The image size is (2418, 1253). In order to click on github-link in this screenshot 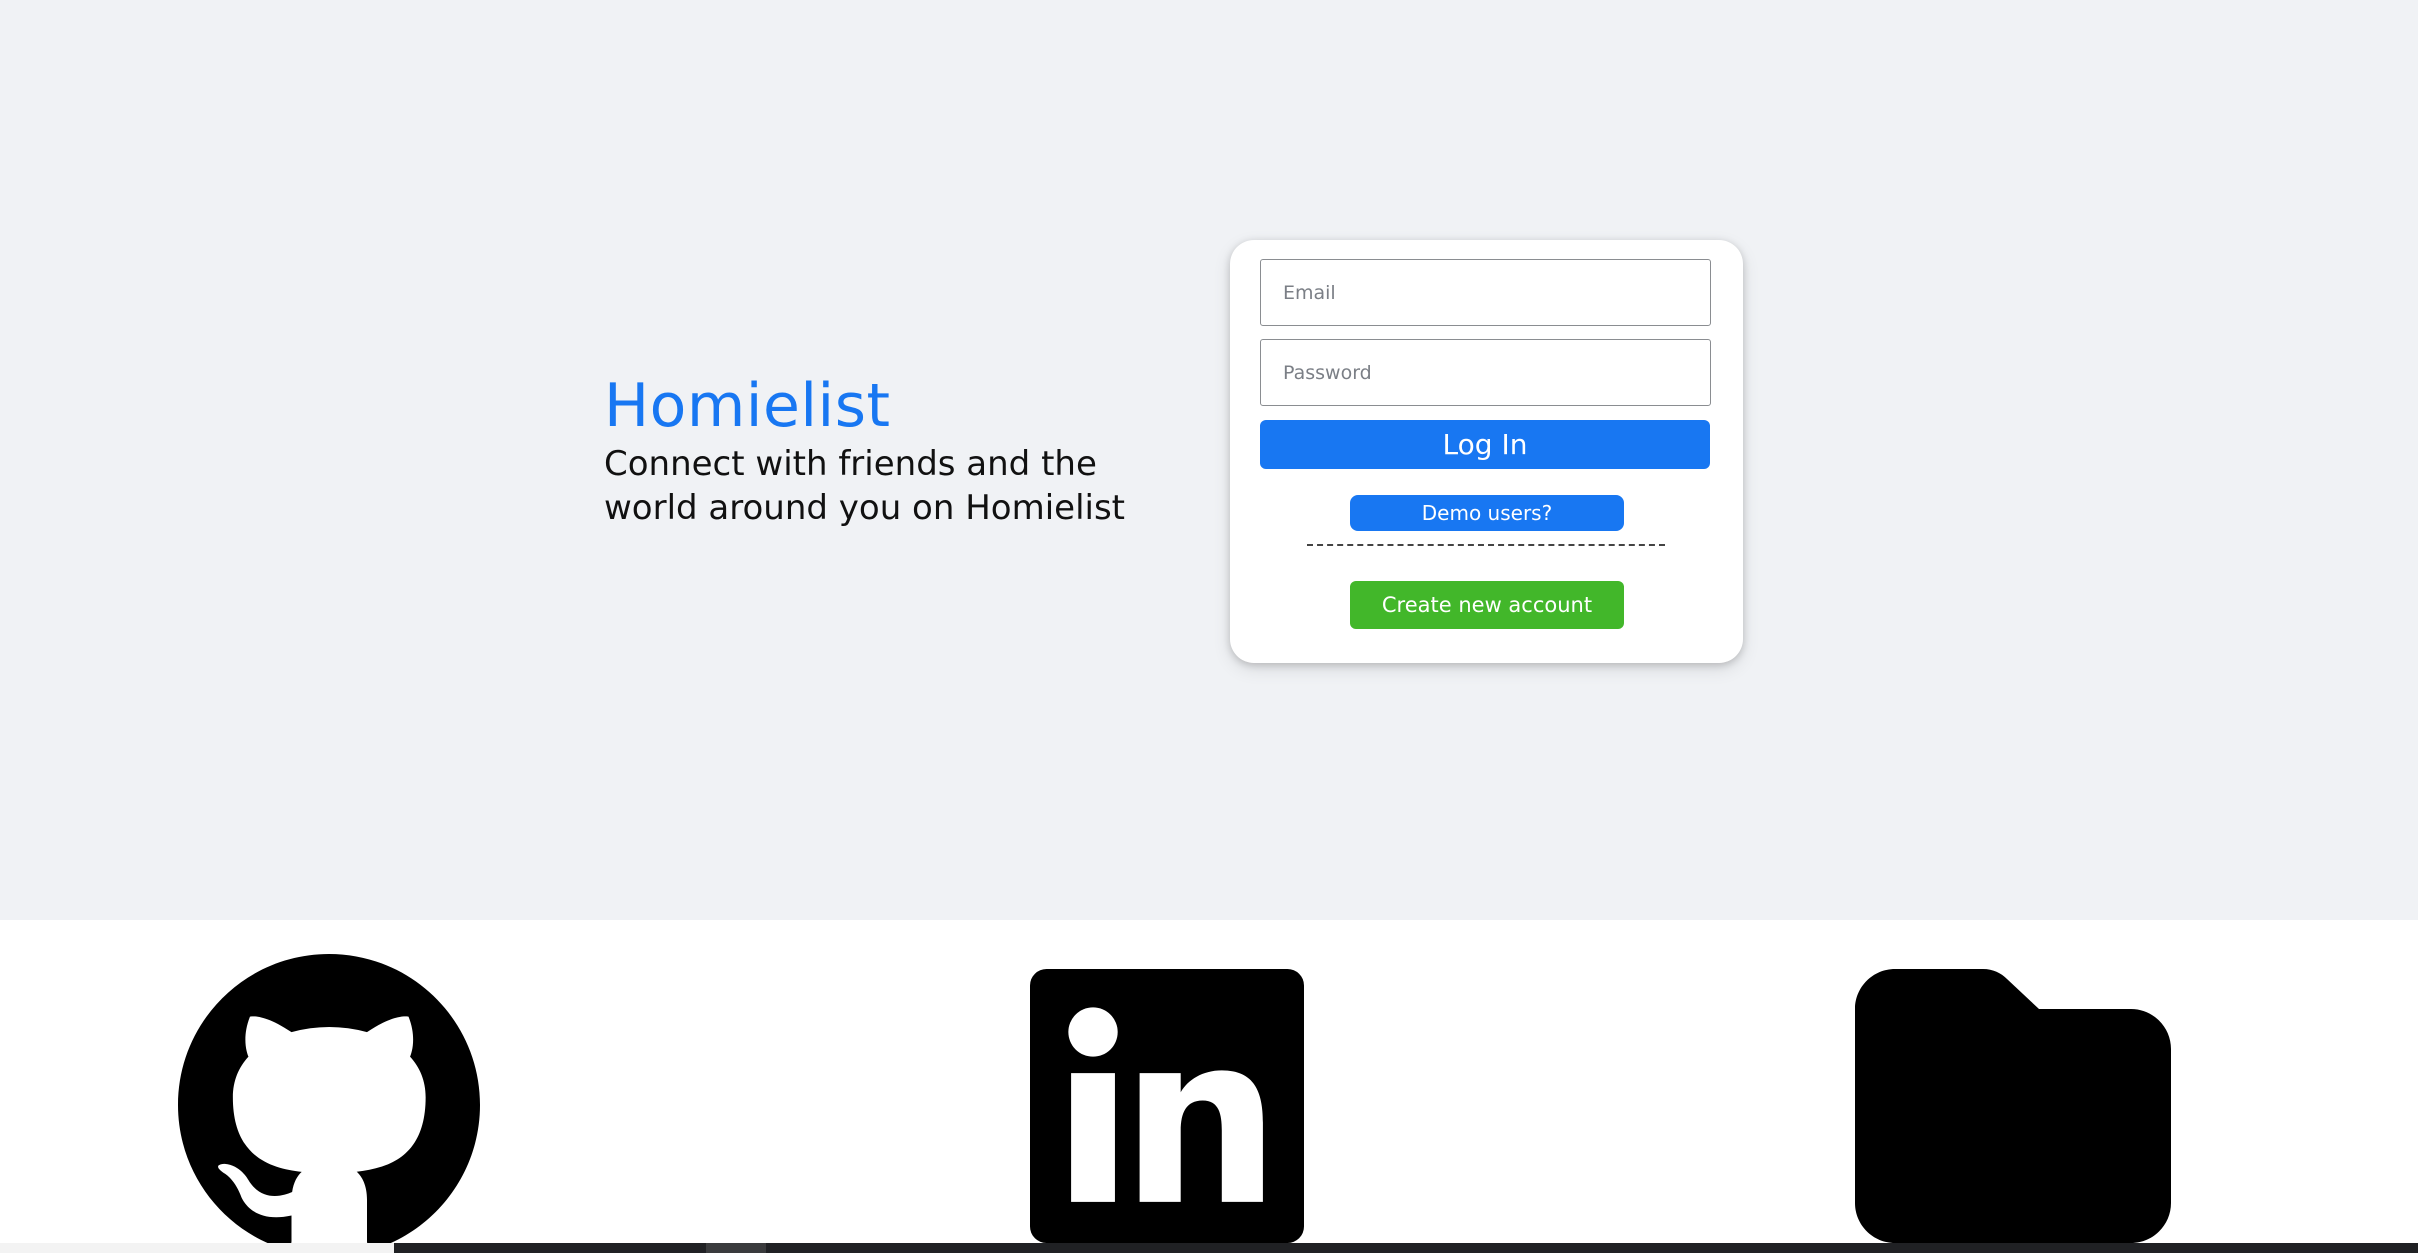, I will do `click(329, 1098)`.